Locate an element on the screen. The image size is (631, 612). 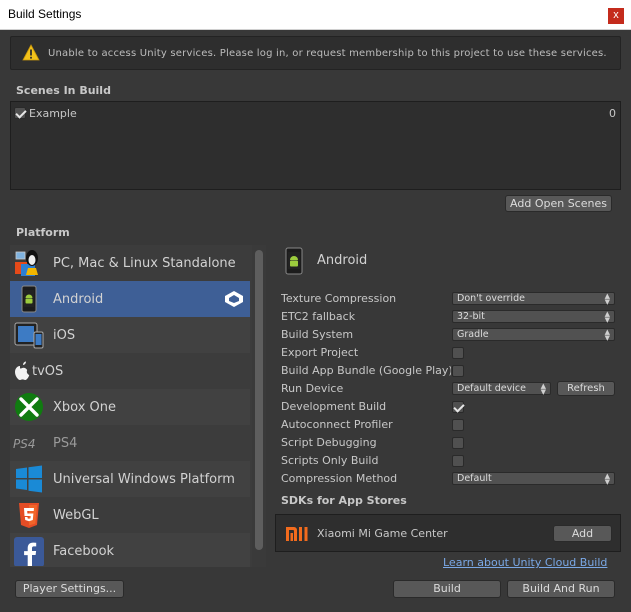
export-project-label: Export Project is located at coordinates (320, 352).